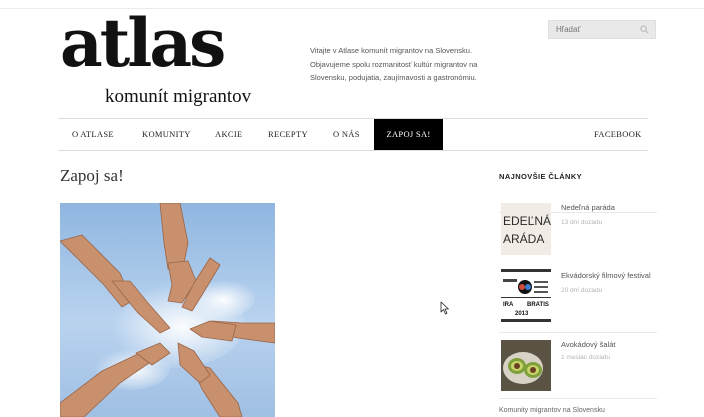 The height and width of the screenshot is (417, 704). Describe the element at coordinates (93, 134) in the screenshot. I see `nav-item-o-atlase: O ATLASE` at that location.